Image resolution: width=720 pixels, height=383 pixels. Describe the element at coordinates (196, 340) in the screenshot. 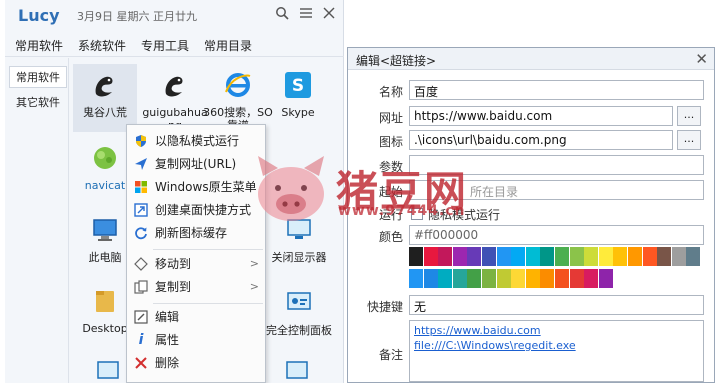

I see `menu-item-properties: i 属性` at that location.